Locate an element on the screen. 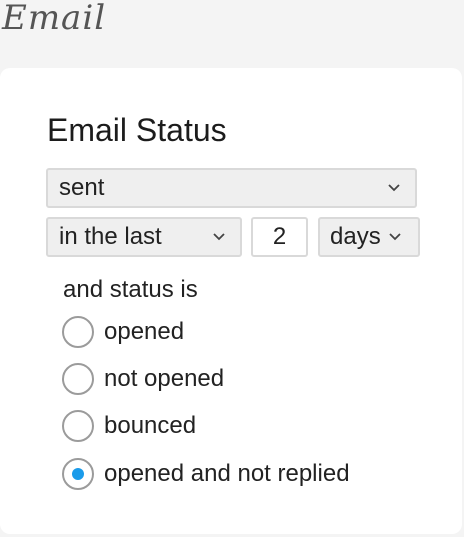 This screenshot has width=464, height=537. radio-option-bounced: bounced is located at coordinates (129, 426).